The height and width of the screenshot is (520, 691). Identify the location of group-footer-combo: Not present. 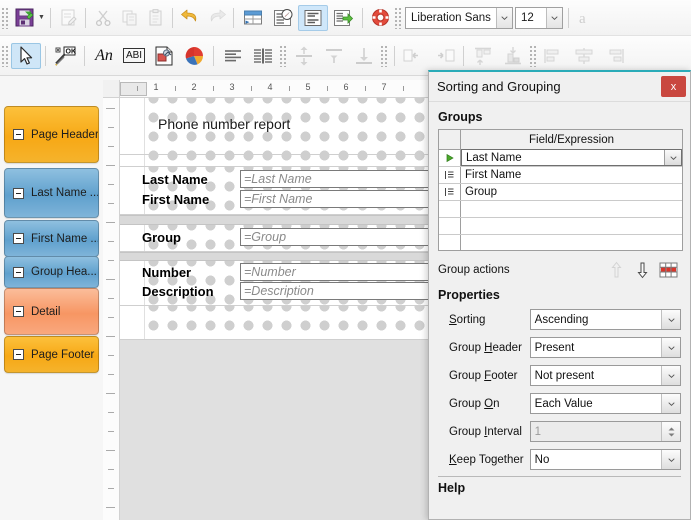
(605, 375).